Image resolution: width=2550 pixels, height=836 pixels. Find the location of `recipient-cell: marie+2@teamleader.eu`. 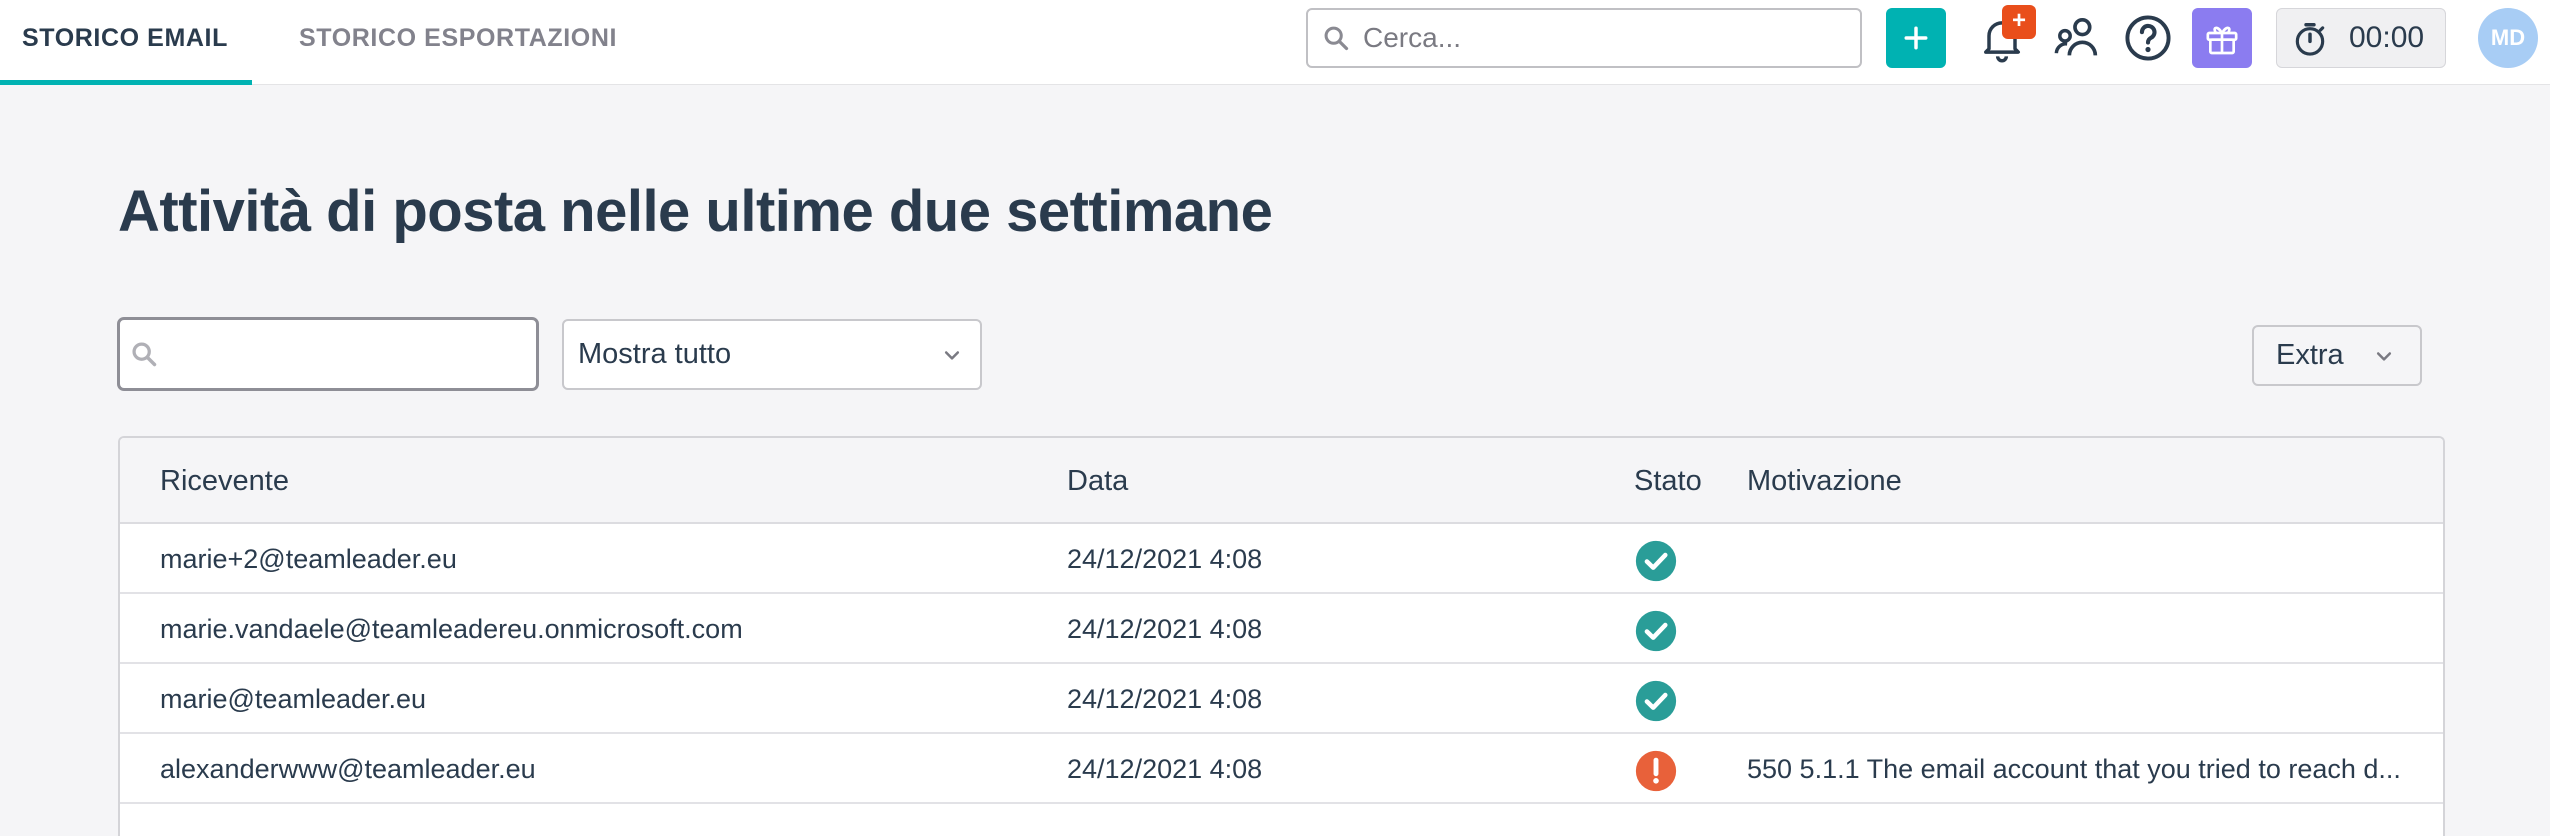

recipient-cell: marie+2@teamleader.eu is located at coordinates (308, 559).